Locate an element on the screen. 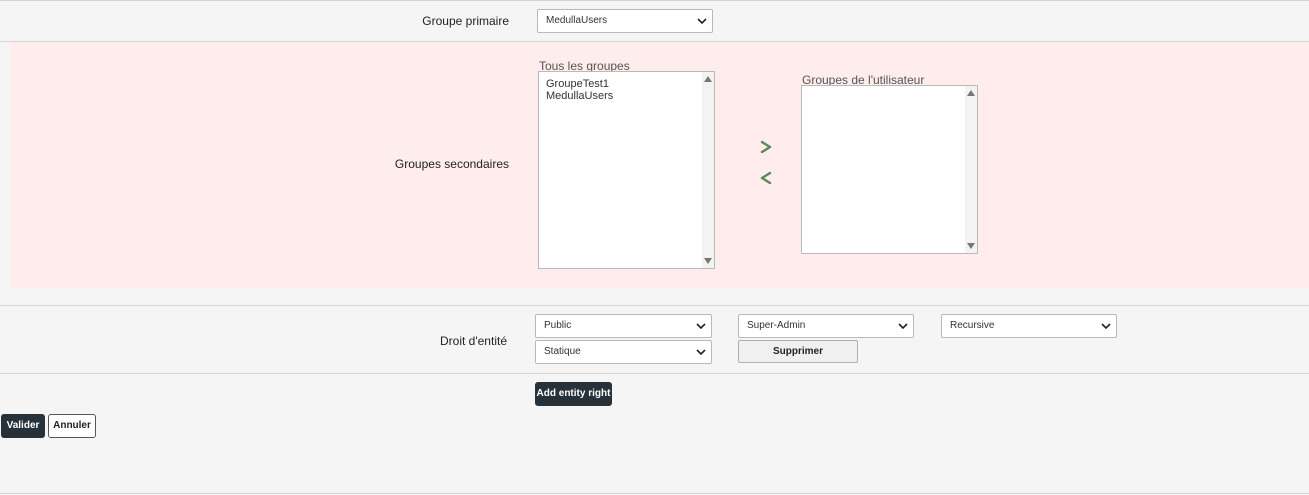 Image resolution: width=1309 pixels, height=495 pixels. entity-select: Public is located at coordinates (623, 326).